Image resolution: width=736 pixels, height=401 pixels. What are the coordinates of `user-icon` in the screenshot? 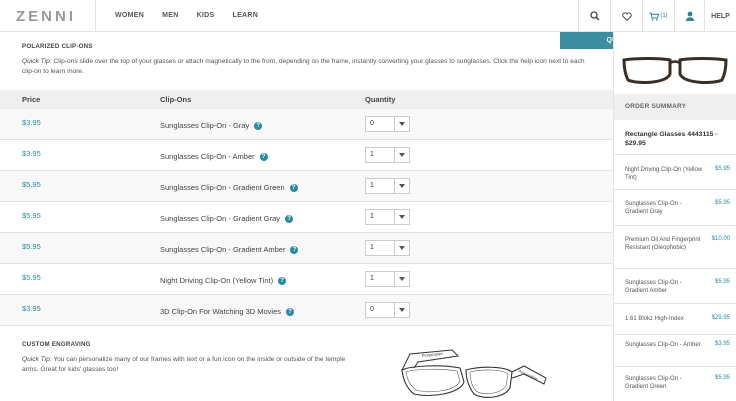 It's located at (689, 16).